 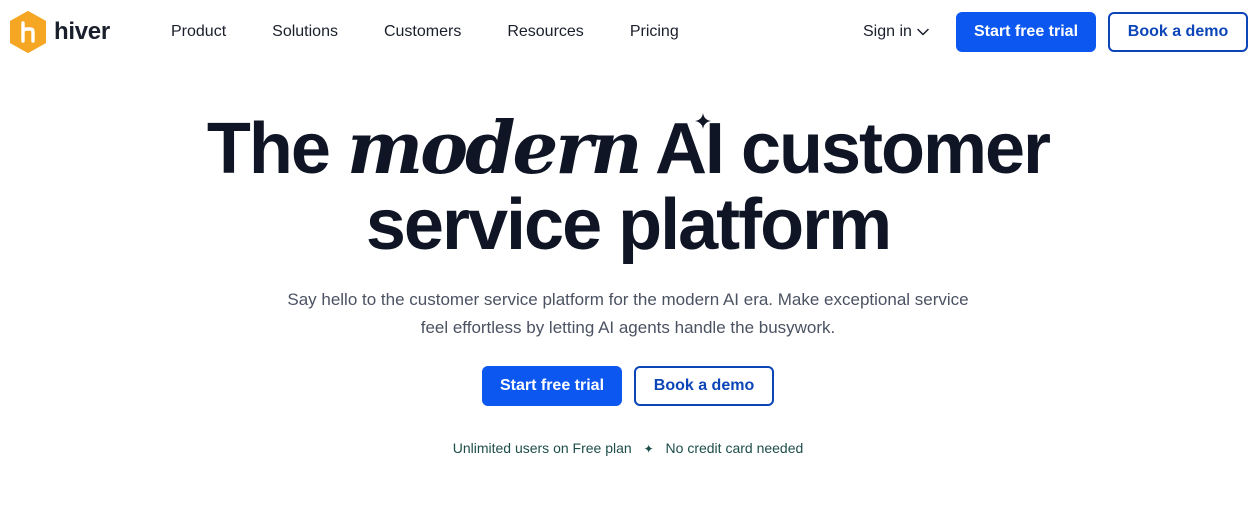 I want to click on title-word-the: The, so click(x=268, y=149).